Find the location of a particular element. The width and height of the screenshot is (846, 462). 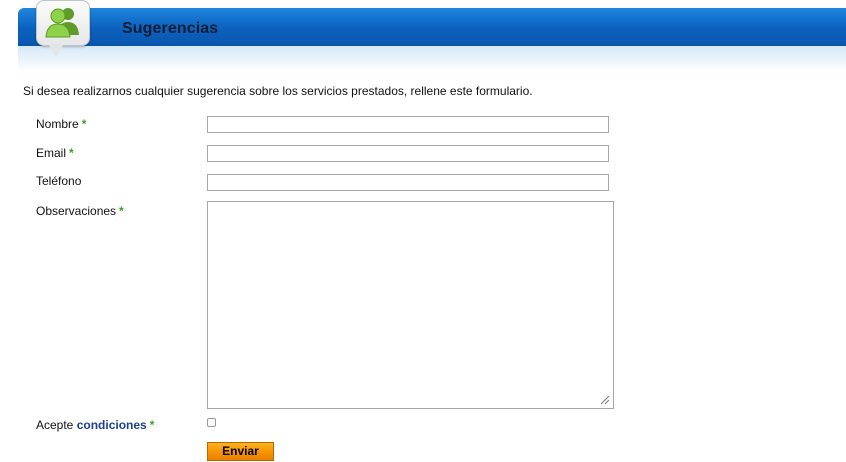

terms-label-prefix: Acepte is located at coordinates (55, 425).